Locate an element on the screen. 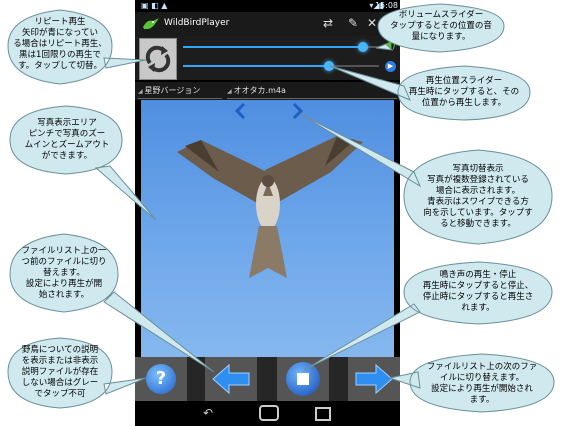  callout-line: ます。 is located at coordinates (482, 400).